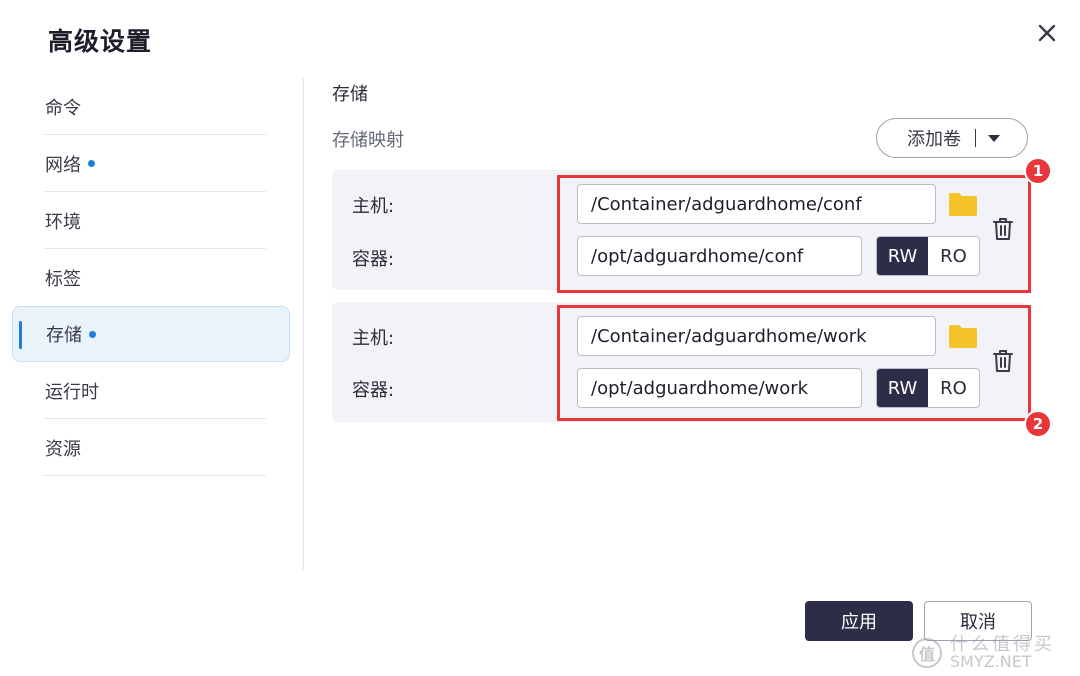 Image resolution: width=1080 pixels, height=676 pixels. I want to click on active-indicator, so click(20, 335).